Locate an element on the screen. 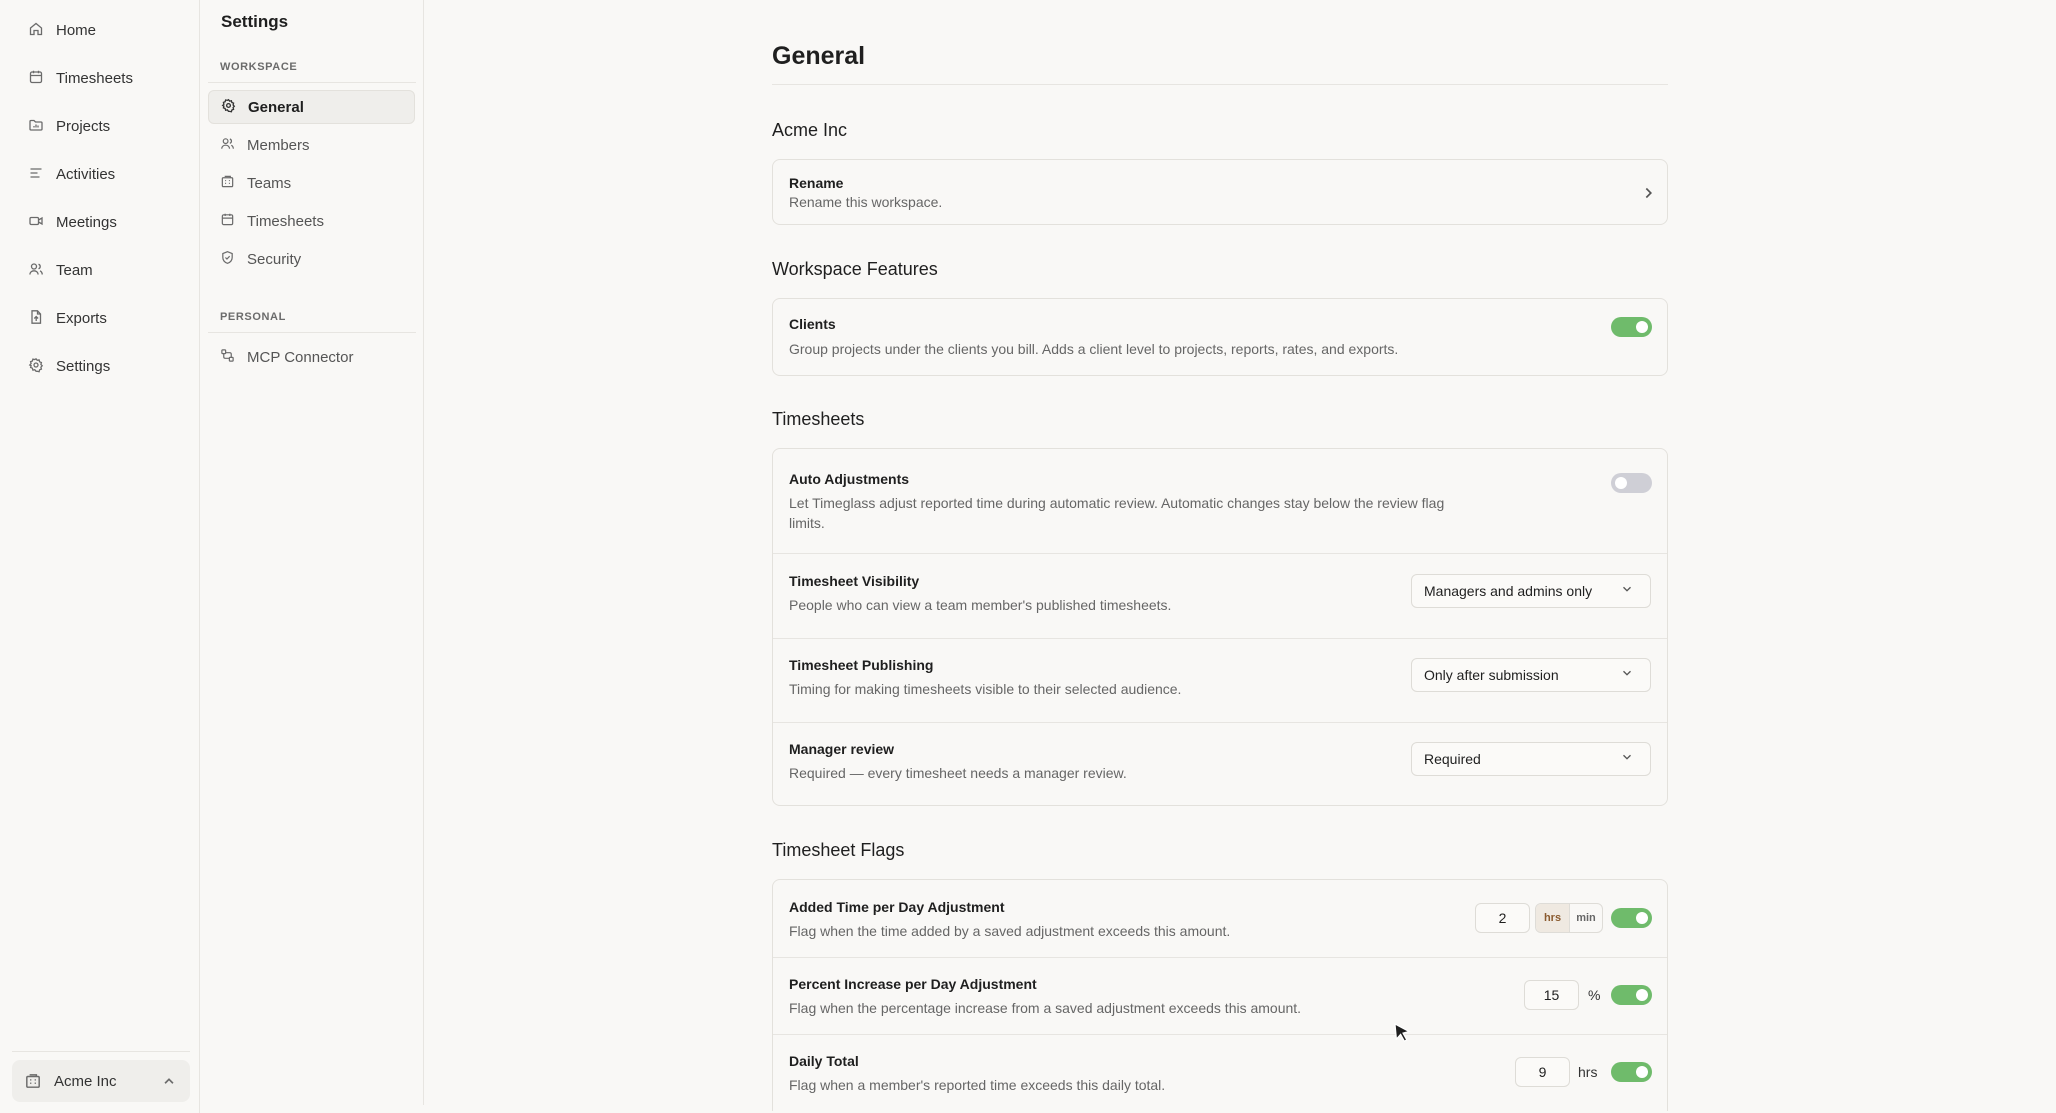 The width and height of the screenshot is (2056, 1113). publishing-title: Timesheet Publishing is located at coordinates (861, 665).